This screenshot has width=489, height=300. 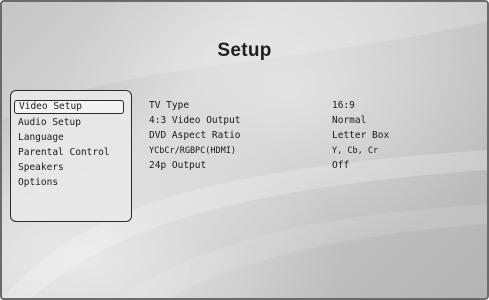 I want to click on setting-value-24p-output: Off, so click(x=340, y=166).